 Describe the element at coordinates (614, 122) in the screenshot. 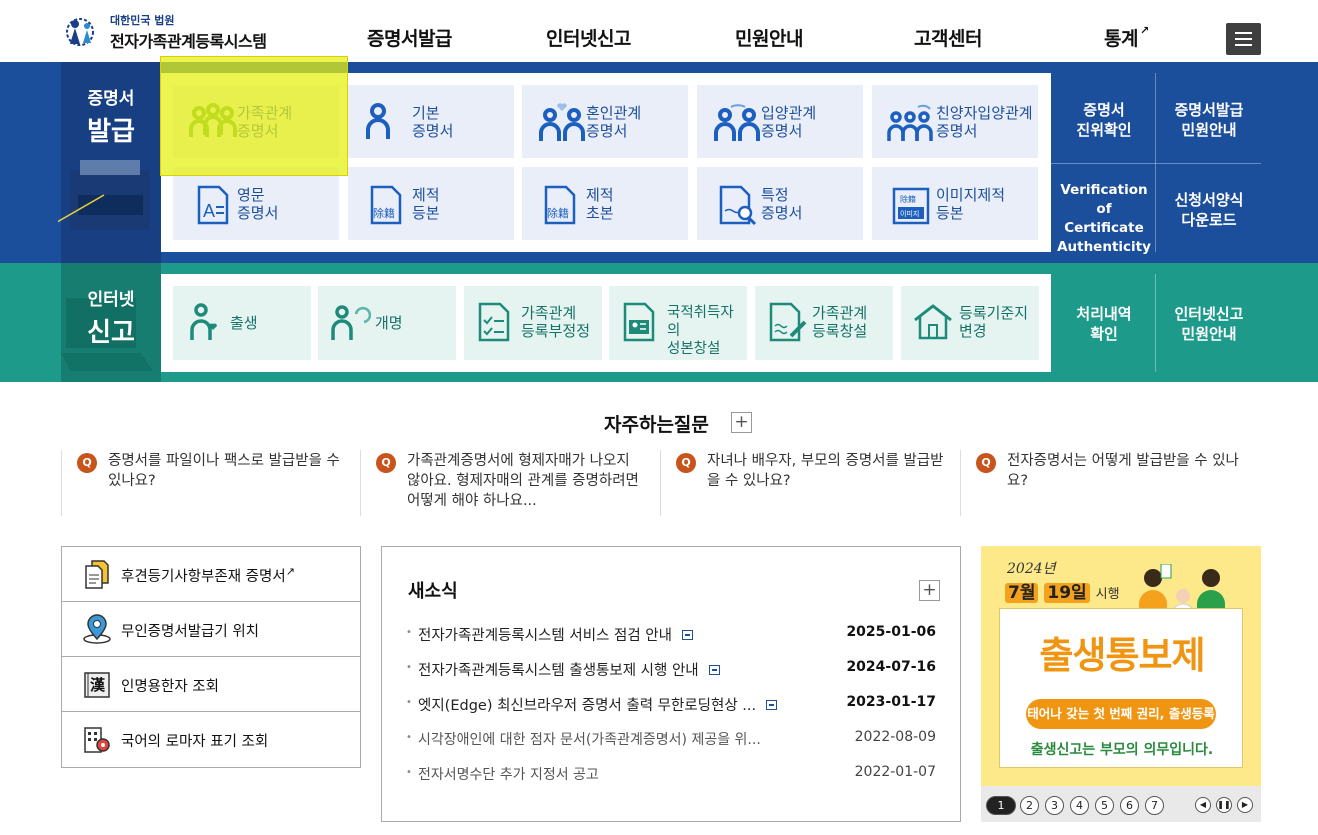

I see `cert-button-label: 혼인관계 증명서` at that location.